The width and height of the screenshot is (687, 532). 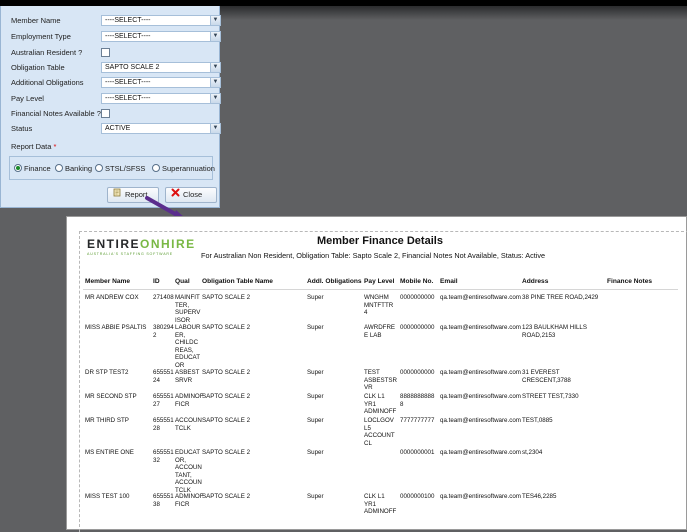 I want to click on report-data-label: Report Data *, so click(x=34, y=146).